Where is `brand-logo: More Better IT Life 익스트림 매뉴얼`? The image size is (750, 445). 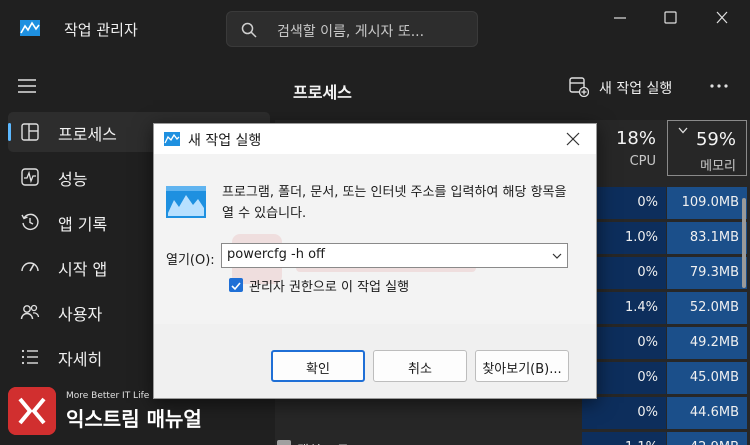
brand-logo: More Better IT Life 익스트림 매뉴얼 is located at coordinates (138, 413).